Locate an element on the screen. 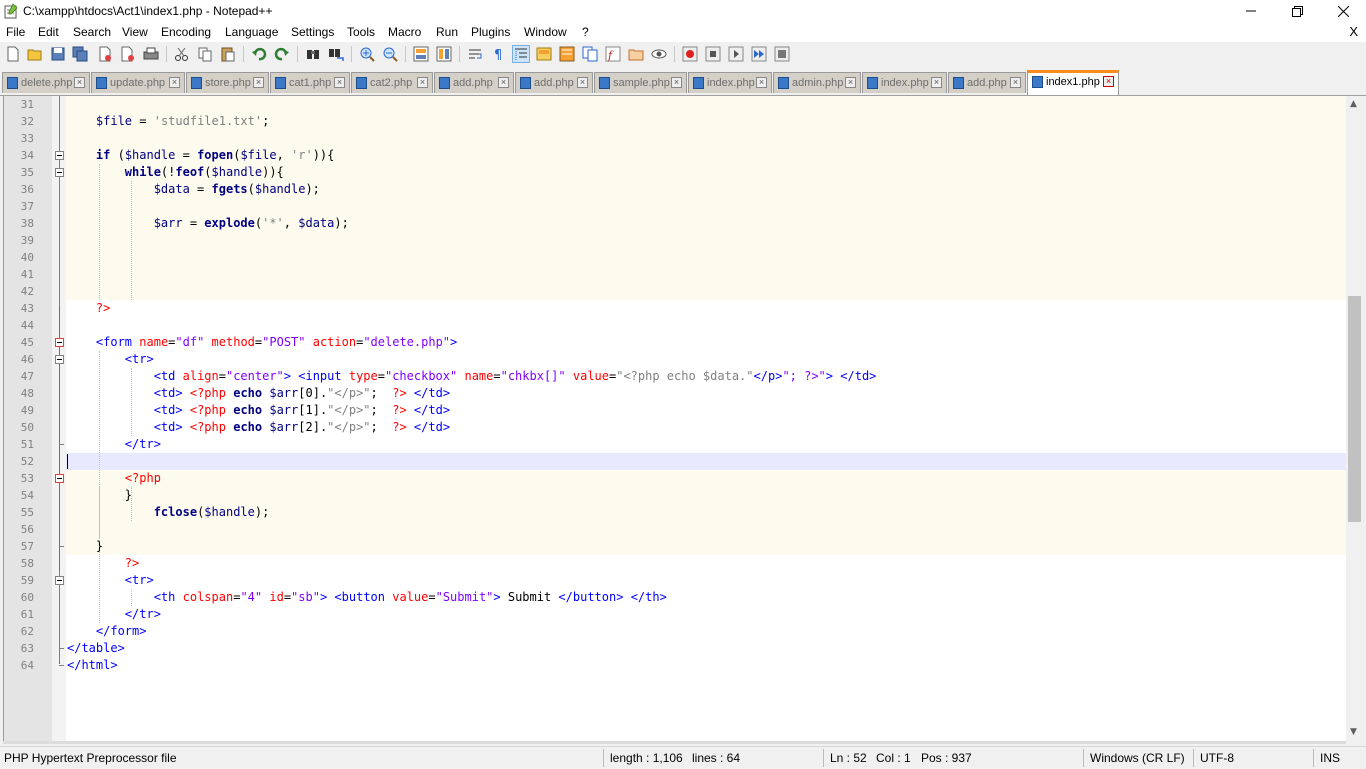 The width and height of the screenshot is (1366, 769). scroll-down-icon: ▼ is located at coordinates (1353, 732).